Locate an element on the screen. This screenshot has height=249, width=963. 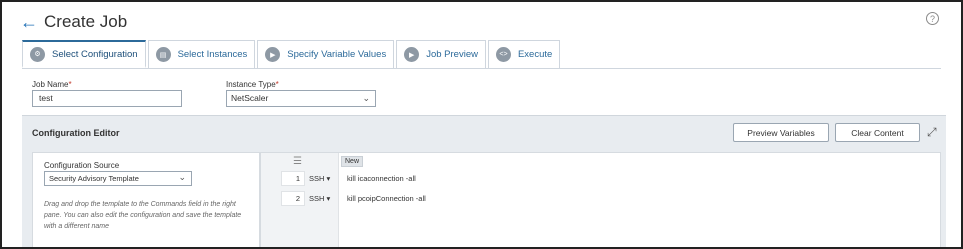
clear-content-button: Clear Content is located at coordinates (877, 132).